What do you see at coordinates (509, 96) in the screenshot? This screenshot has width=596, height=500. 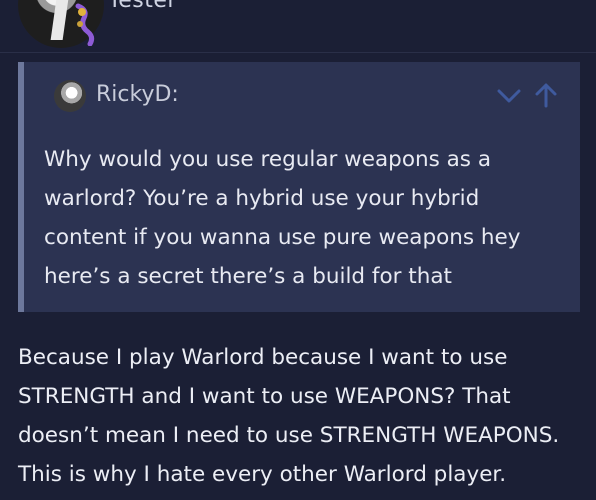 I see `chevron-down-icon` at bounding box center [509, 96].